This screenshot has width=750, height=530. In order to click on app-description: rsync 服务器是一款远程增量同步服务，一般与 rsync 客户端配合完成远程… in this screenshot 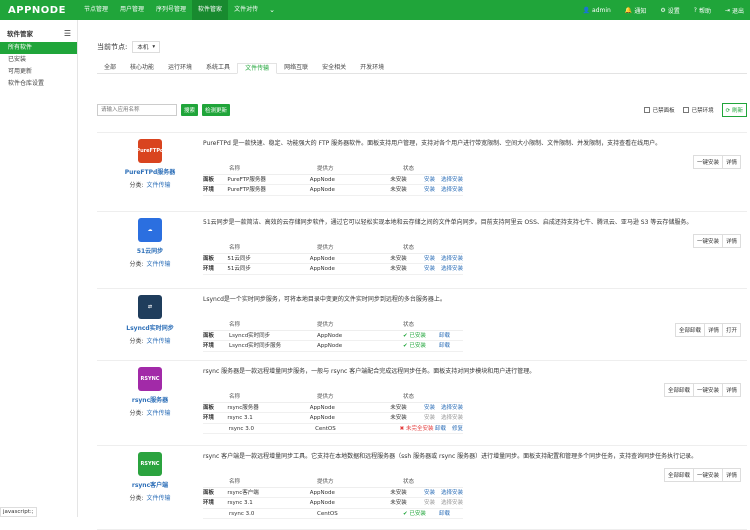, I will do `click(472, 371)`.